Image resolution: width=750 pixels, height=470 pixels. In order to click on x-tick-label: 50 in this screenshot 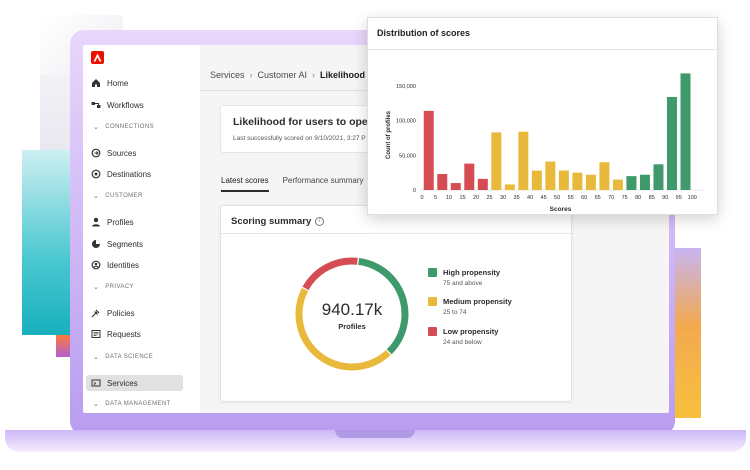, I will do `click(557, 198)`.